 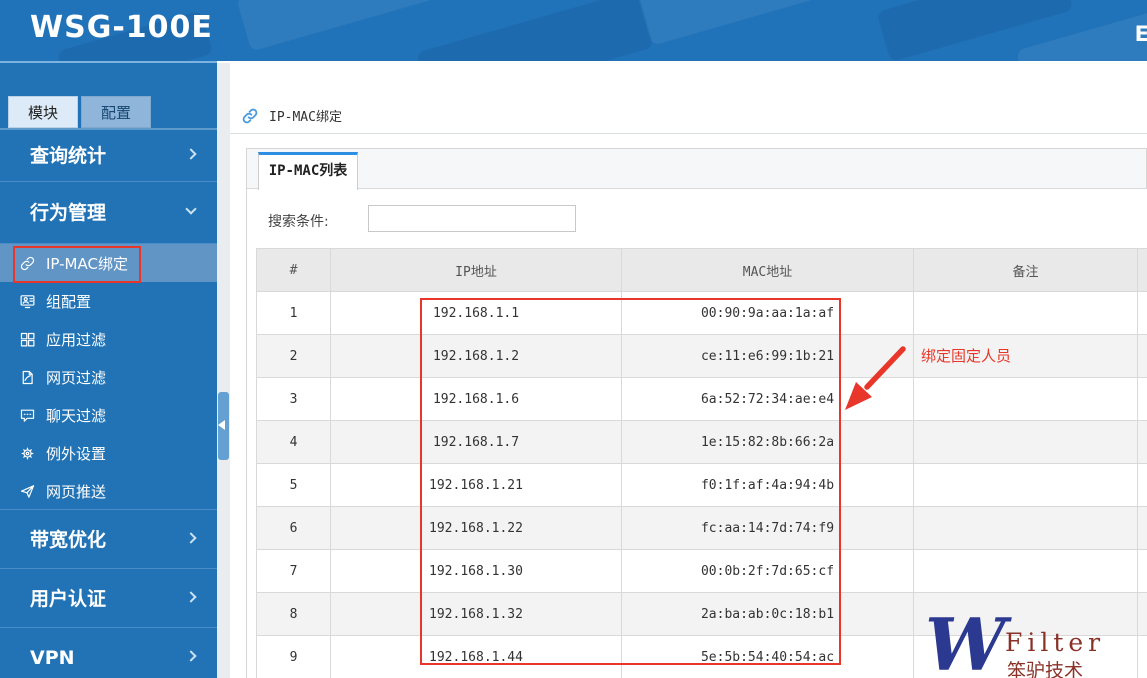 What do you see at coordinates (293, 313) in the screenshot?
I see `cell-index: 1` at bounding box center [293, 313].